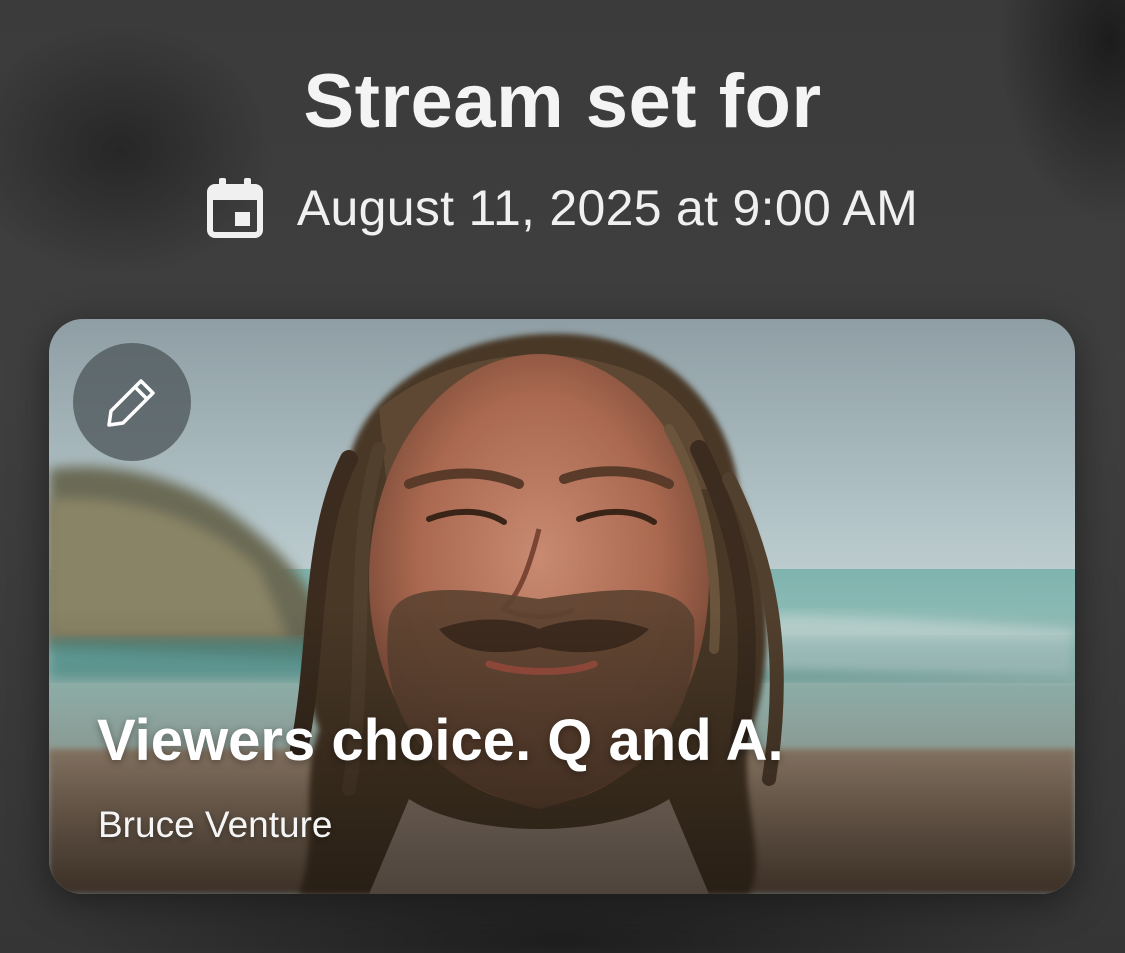 The width and height of the screenshot is (1125, 953). What do you see at coordinates (215, 824) in the screenshot?
I see `stream-author: Bruce Venture` at bounding box center [215, 824].